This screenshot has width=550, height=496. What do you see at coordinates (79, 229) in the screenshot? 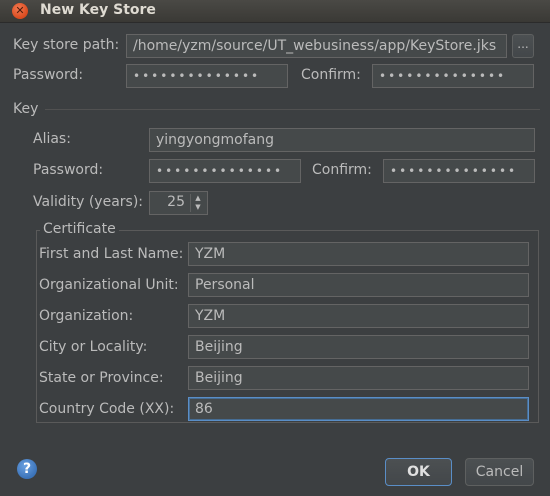
I see `certificate-section-label: Certificate` at bounding box center [79, 229].